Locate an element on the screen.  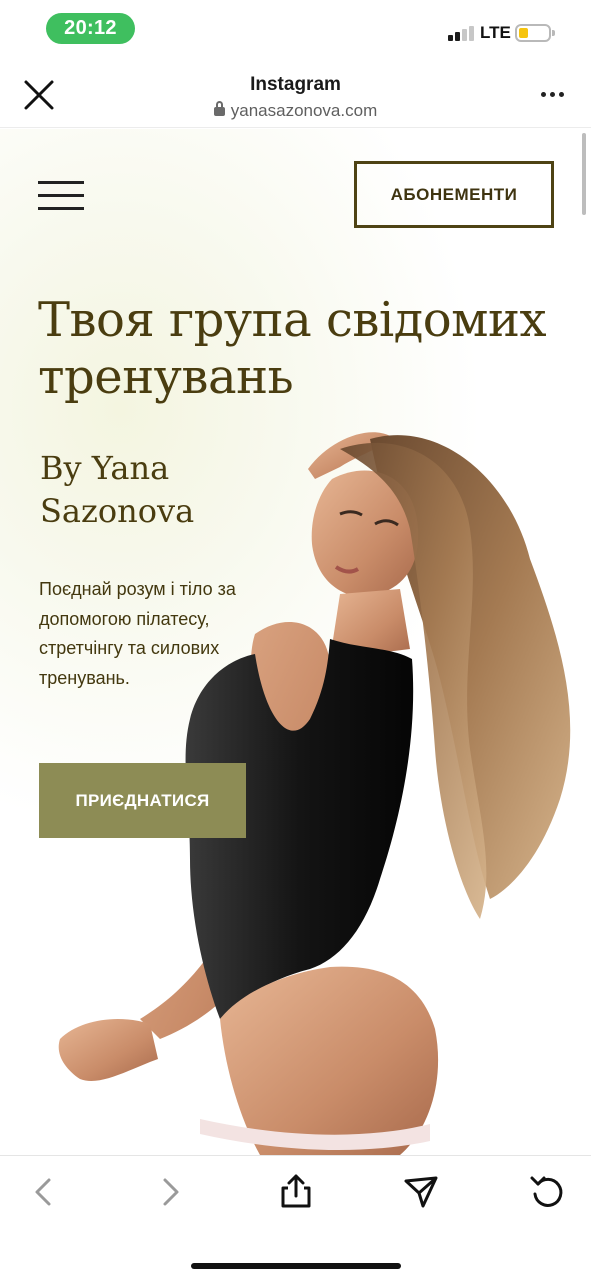
signal-icon is located at coordinates (462, 33).